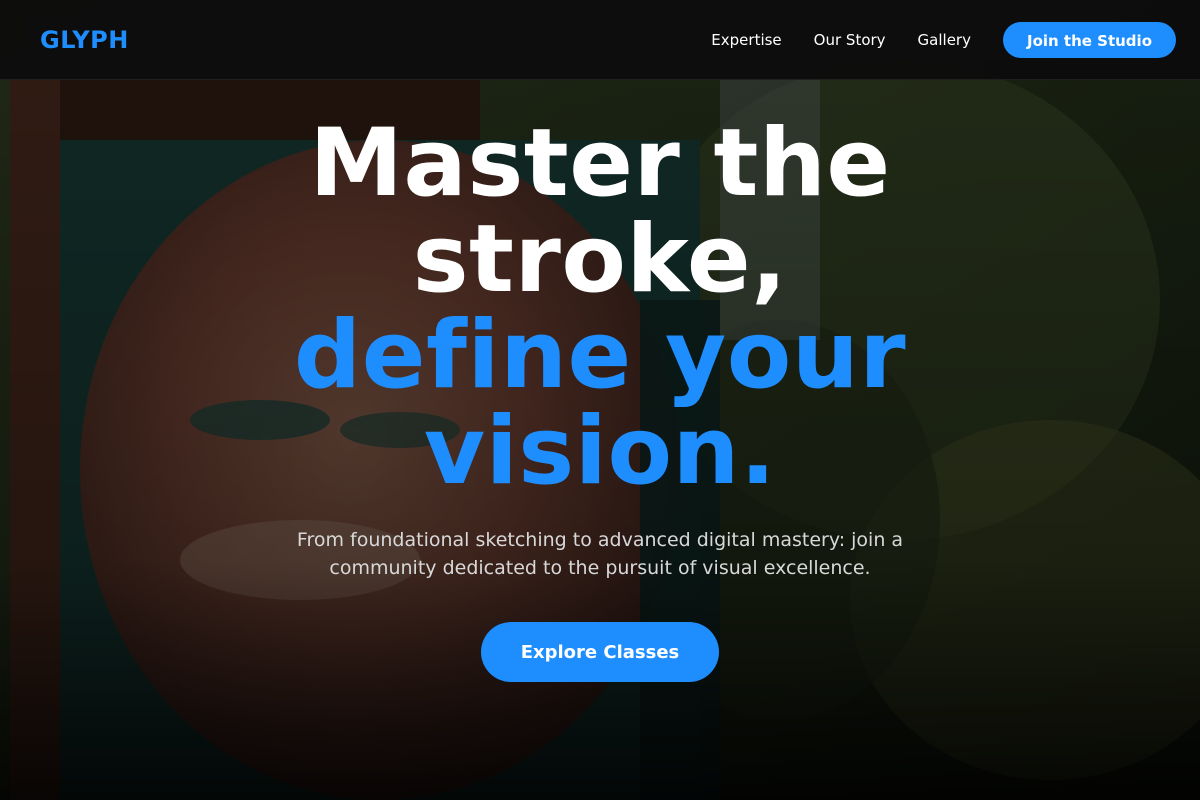 This screenshot has width=1200, height=800. What do you see at coordinates (1089, 39) in the screenshot?
I see `join-studio-button: Join the Studio` at bounding box center [1089, 39].